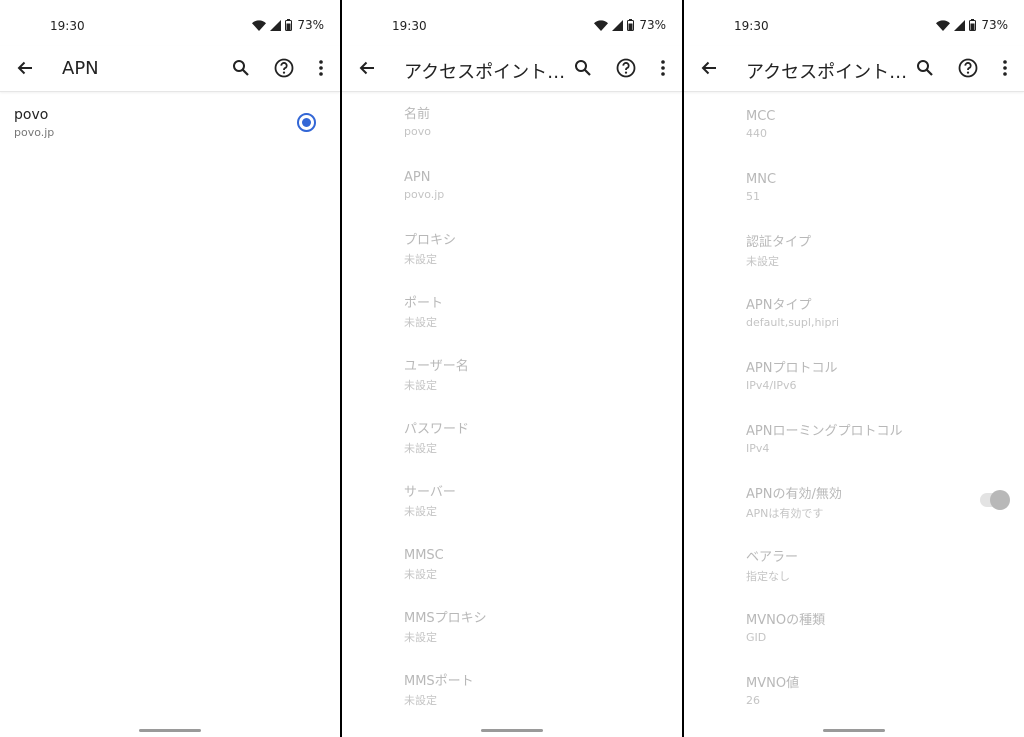 This screenshot has width=1024, height=737. I want to click on field-apn: APN povo.jp, so click(543, 195).